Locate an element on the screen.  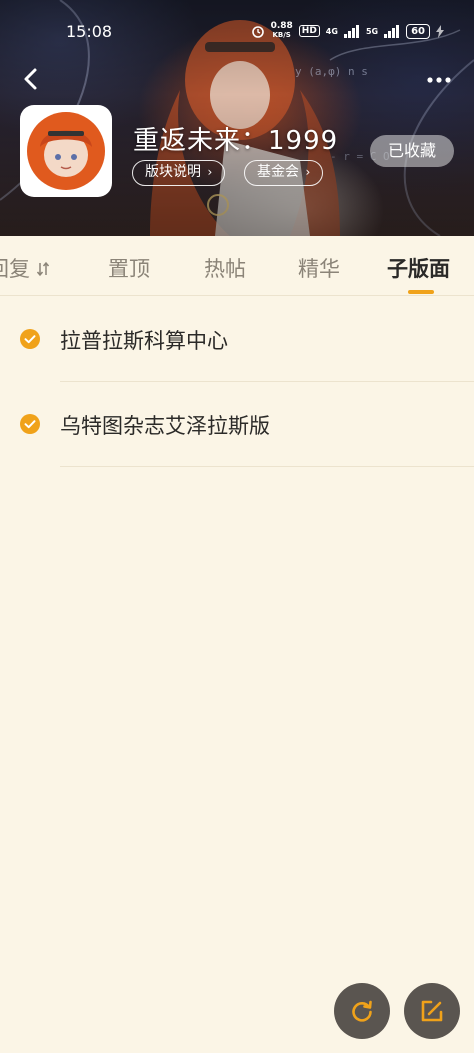
list-item: 乌特图杂志艾泽拉斯版 is located at coordinates (237, 424).